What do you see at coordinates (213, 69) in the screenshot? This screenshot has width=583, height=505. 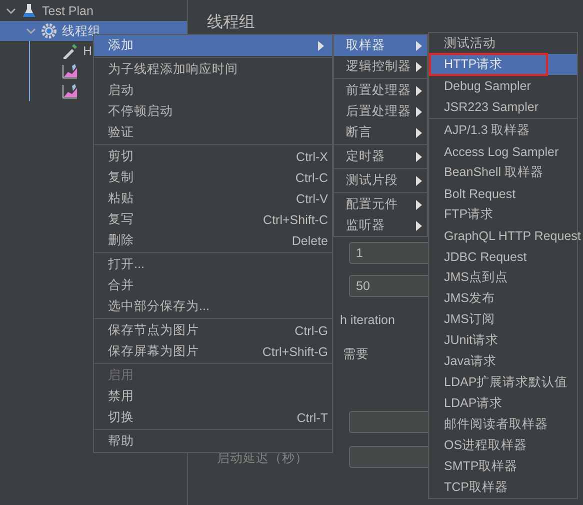 I see `menu-item: 为子线程添加响应时间` at bounding box center [213, 69].